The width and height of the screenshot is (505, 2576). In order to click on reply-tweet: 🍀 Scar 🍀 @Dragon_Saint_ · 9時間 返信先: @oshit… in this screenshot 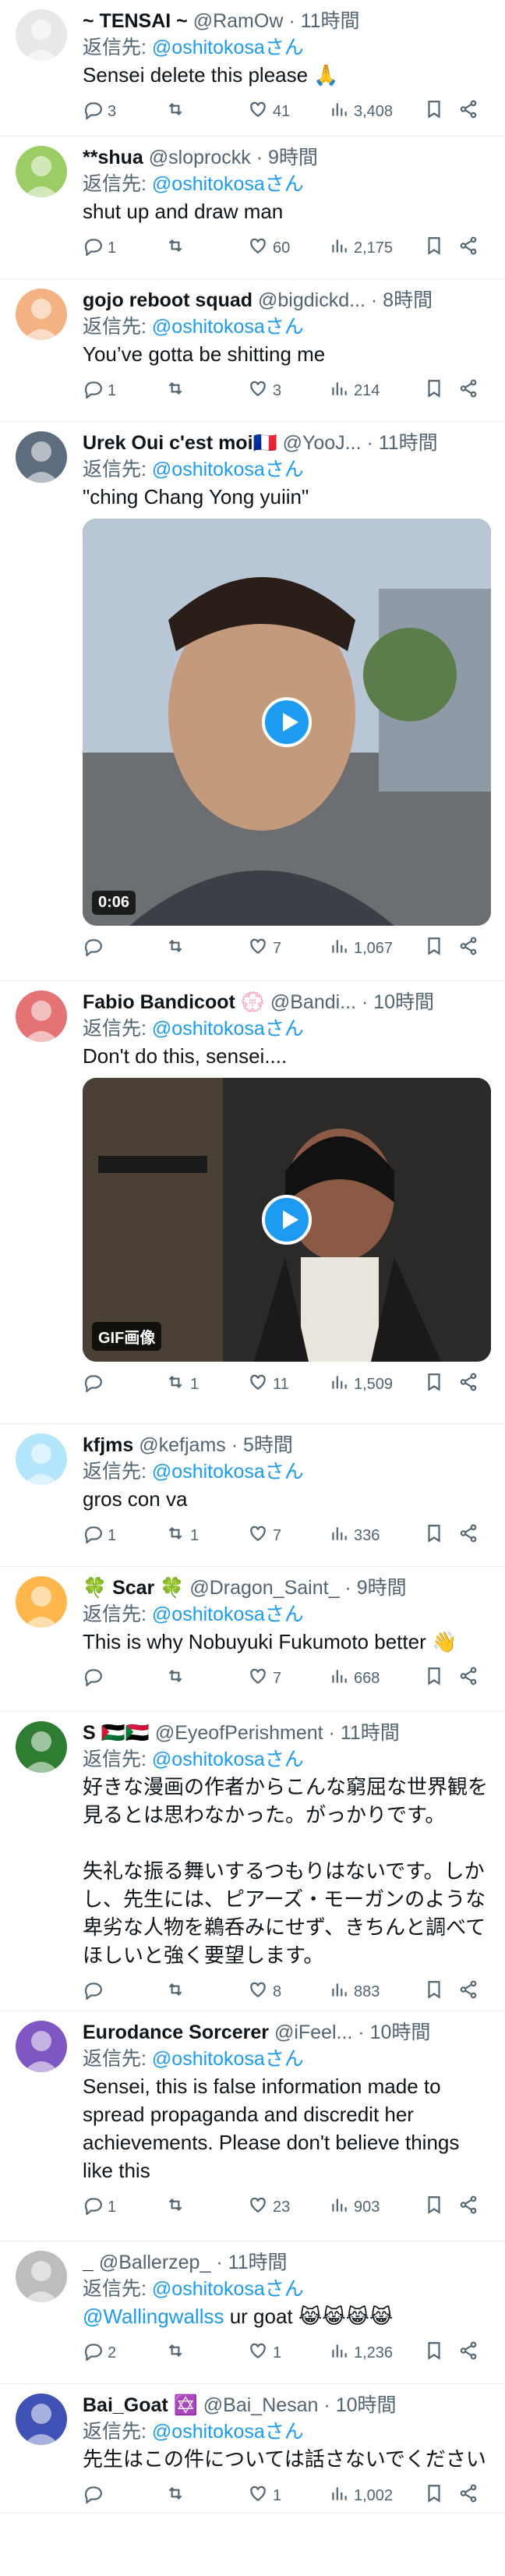, I will do `click(252, 1639)`.